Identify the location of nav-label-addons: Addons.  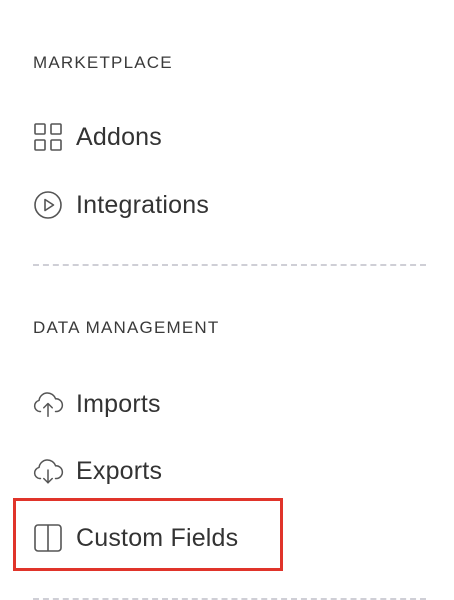
(119, 136).